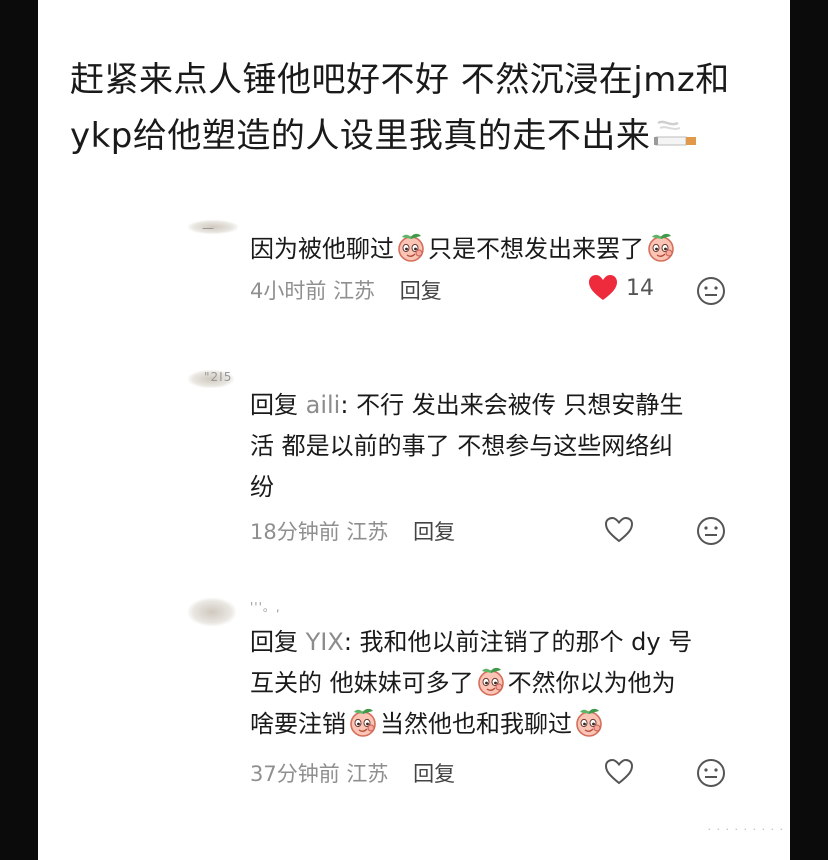 The height and width of the screenshot is (860, 828). I want to click on comment-2-meta: 18分钟前 江苏 回复, so click(352, 531).